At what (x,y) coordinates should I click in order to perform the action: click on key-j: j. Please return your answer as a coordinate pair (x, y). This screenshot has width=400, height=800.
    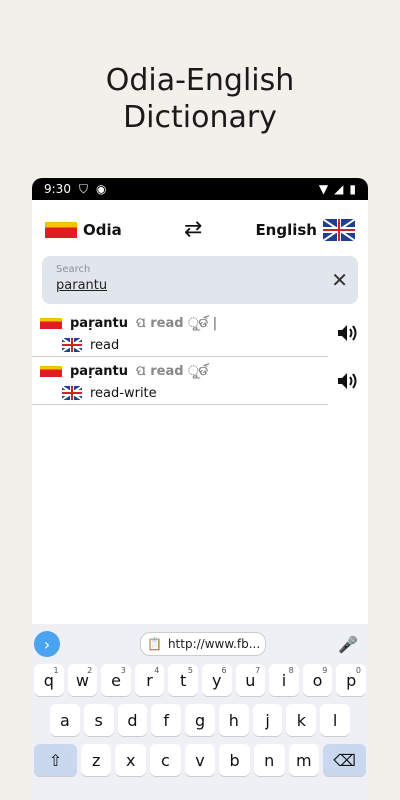
    Looking at the image, I should click on (267, 720).